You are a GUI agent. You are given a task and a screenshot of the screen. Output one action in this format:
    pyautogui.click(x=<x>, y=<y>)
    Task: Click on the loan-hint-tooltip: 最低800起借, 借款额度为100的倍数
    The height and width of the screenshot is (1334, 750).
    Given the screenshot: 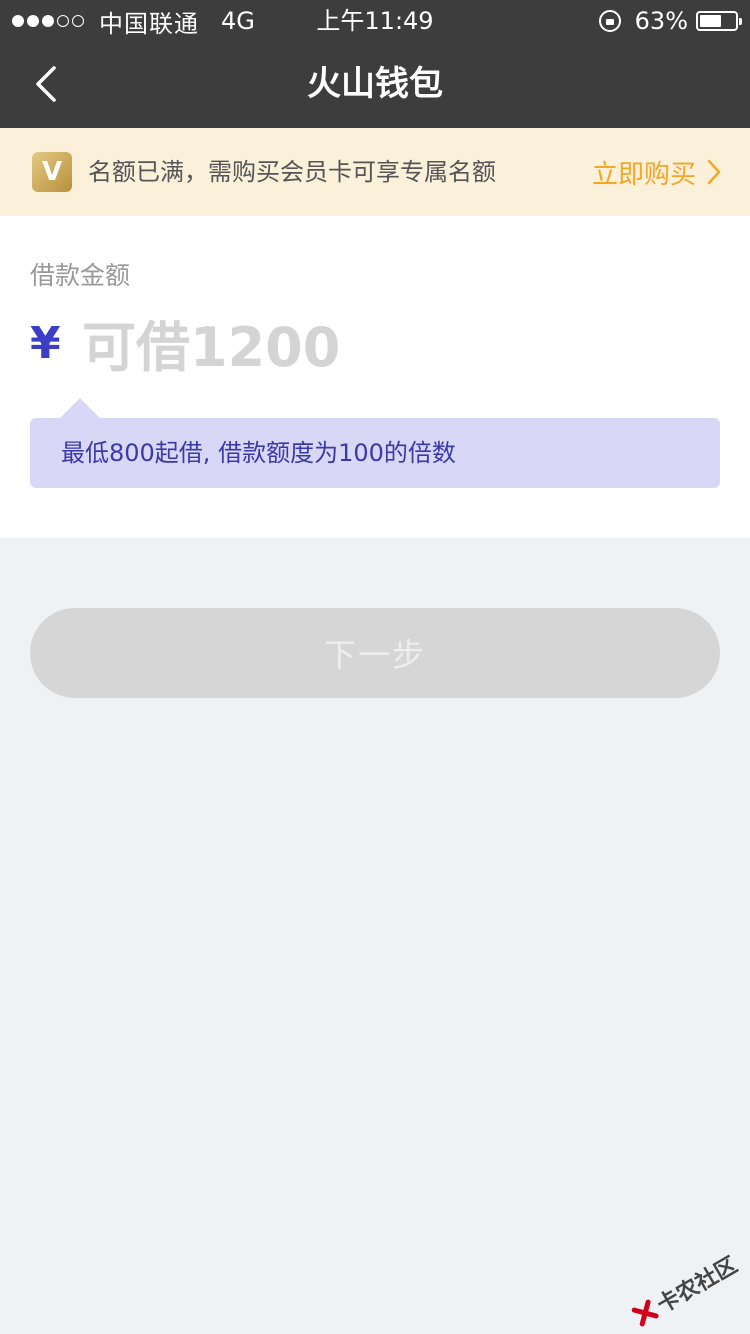 What is the action you would take?
    pyautogui.click(x=375, y=443)
    